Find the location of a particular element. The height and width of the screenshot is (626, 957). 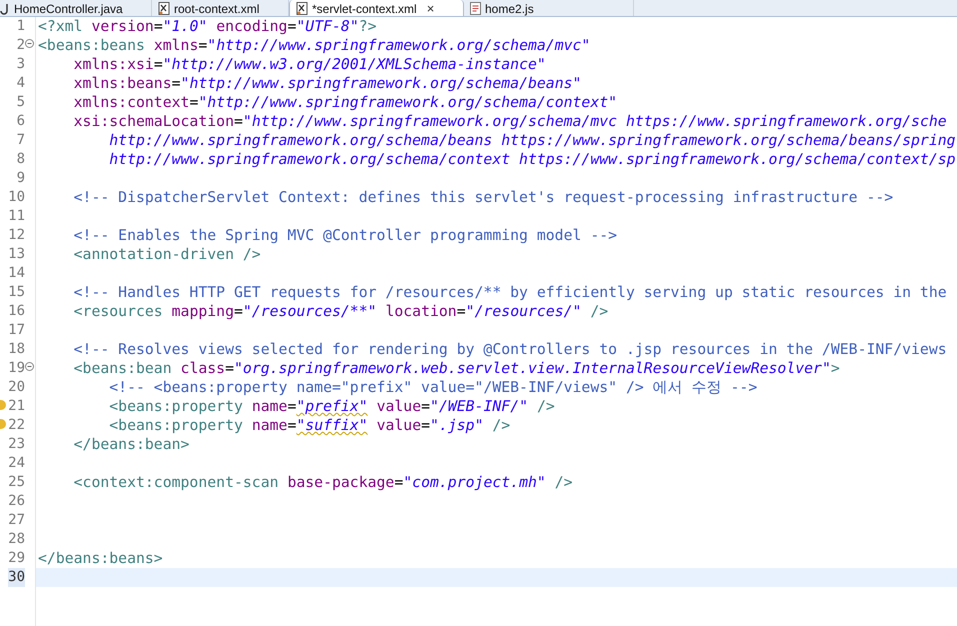

line-number: 9 is located at coordinates (20, 178).